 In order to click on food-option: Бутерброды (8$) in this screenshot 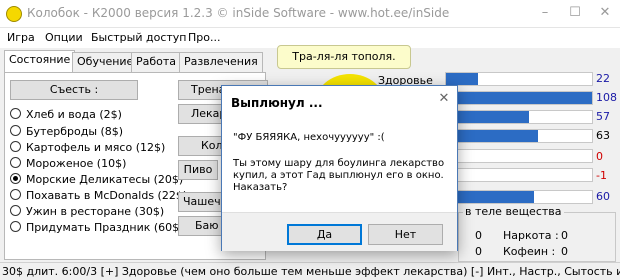, I will do `click(66, 131)`.